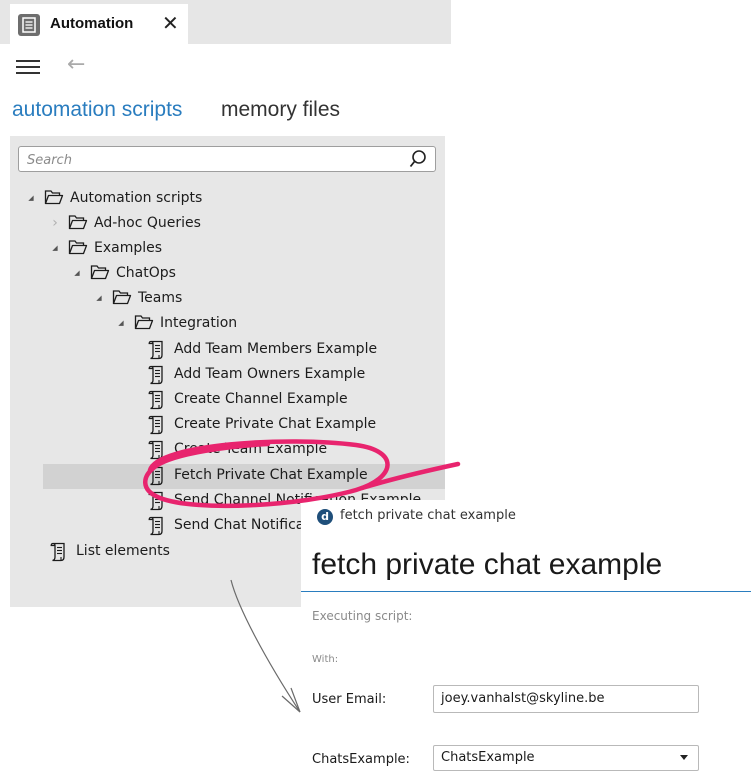 The image size is (751, 771). What do you see at coordinates (160, 298) in the screenshot?
I see `tree-node-label: Teams` at bounding box center [160, 298].